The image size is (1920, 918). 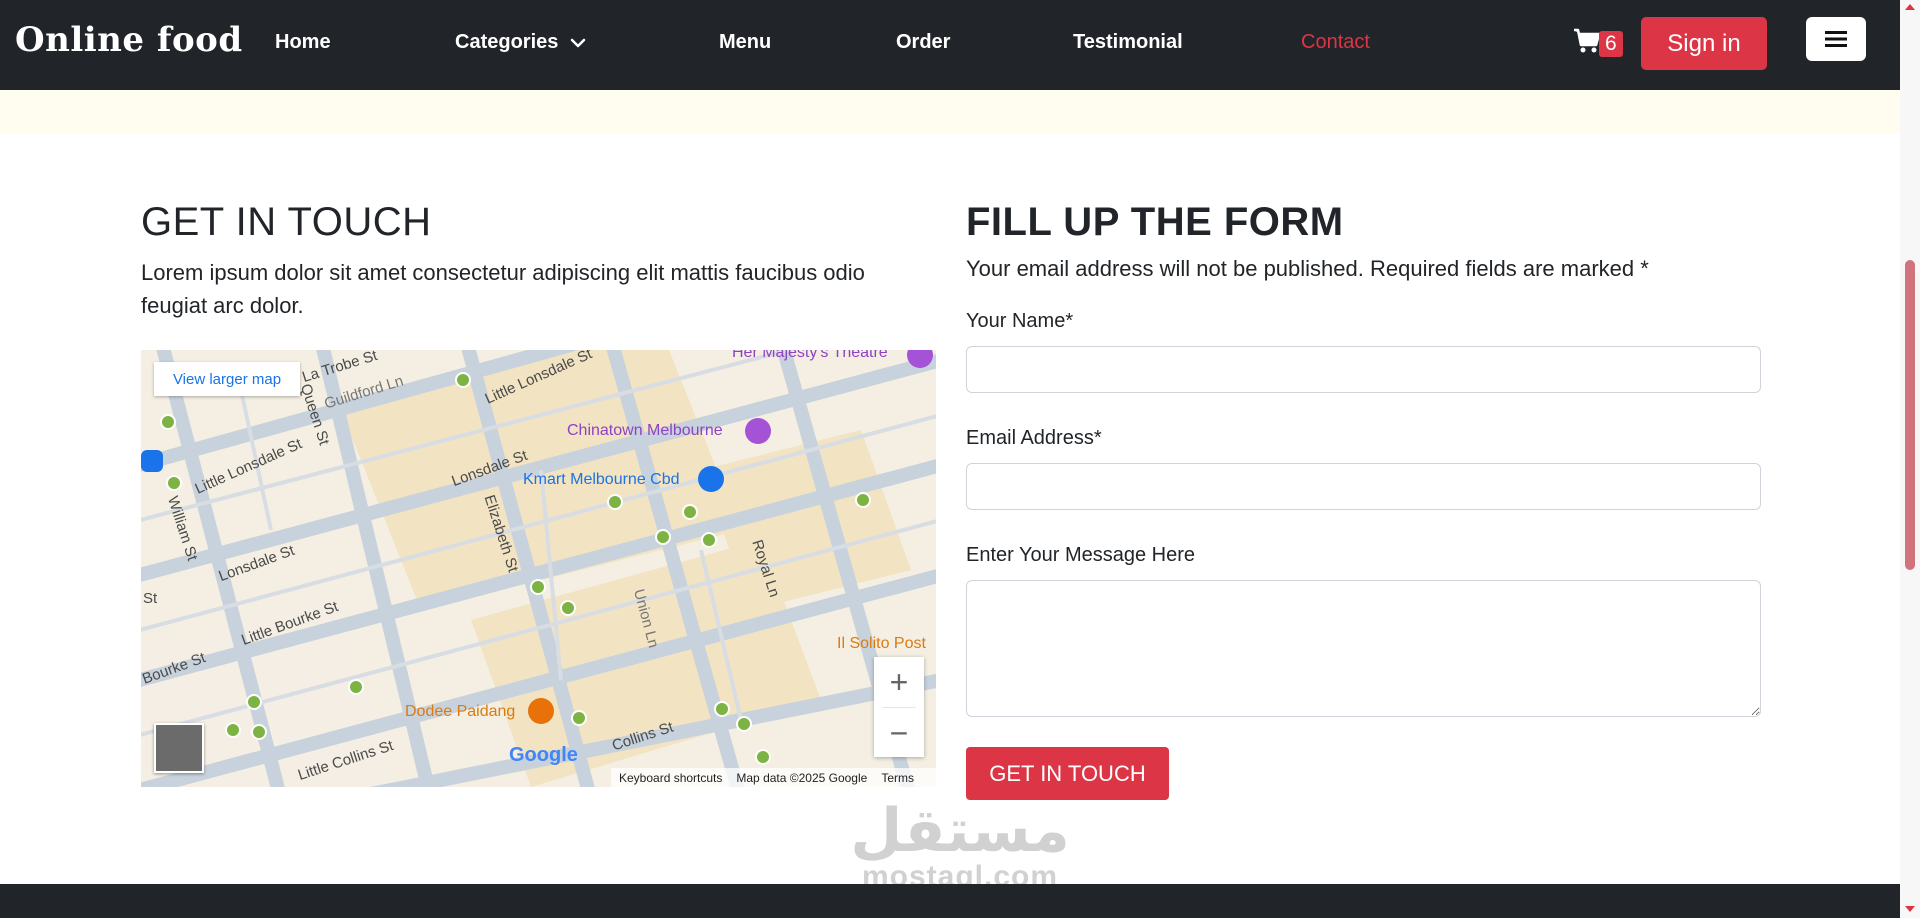 What do you see at coordinates (881, 644) in the screenshot?
I see `map-poi-il-solito: Il Solito Post` at bounding box center [881, 644].